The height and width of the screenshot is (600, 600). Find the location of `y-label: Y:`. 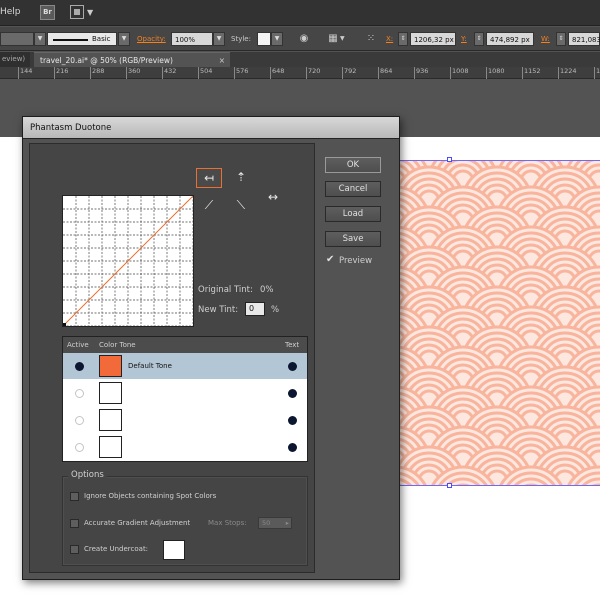

y-label: Y: is located at coordinates (464, 39).